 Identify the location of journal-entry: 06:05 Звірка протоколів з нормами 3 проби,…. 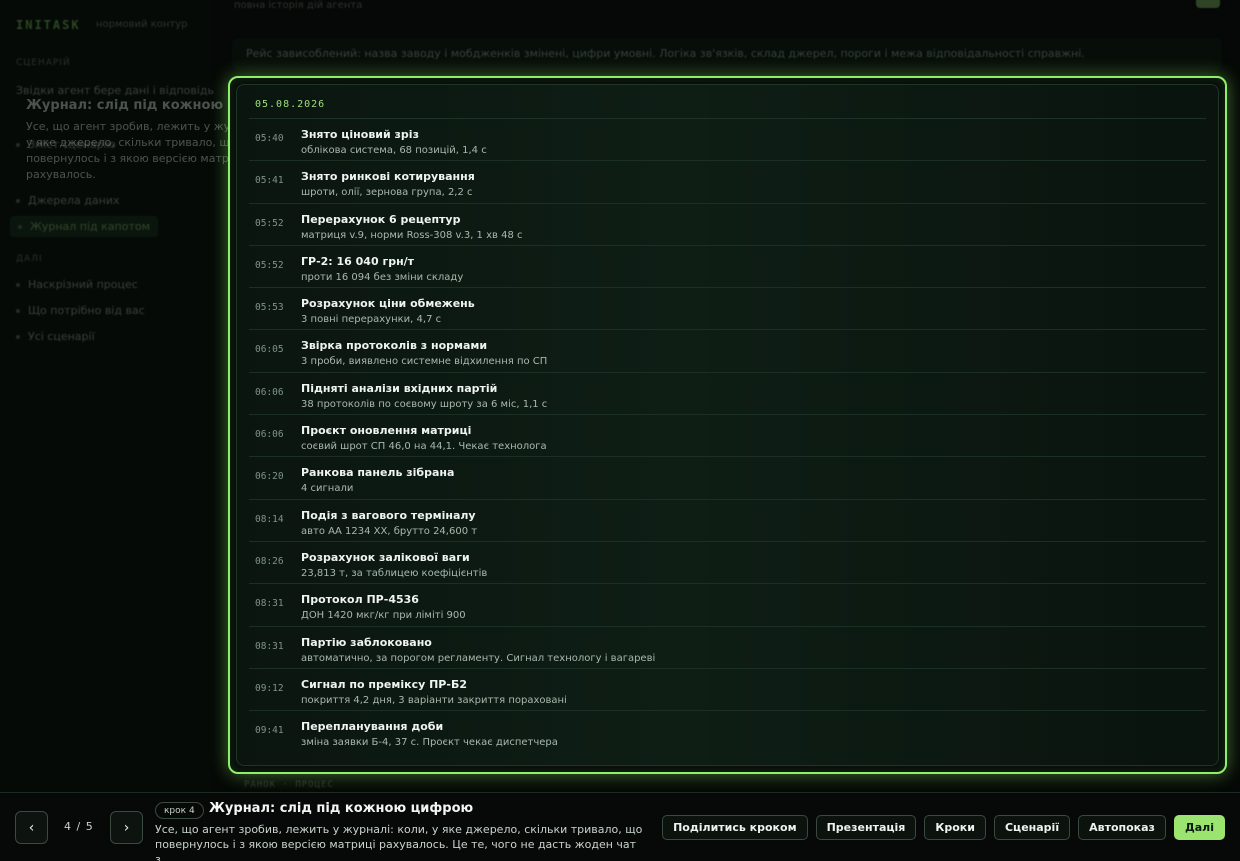
(727, 351).